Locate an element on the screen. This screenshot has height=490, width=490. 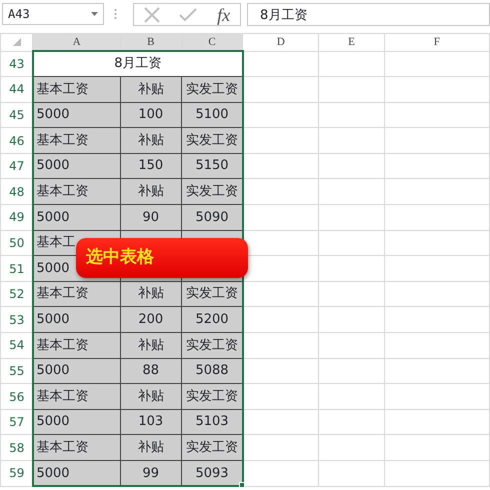
cancel-icon is located at coordinates (152, 14).